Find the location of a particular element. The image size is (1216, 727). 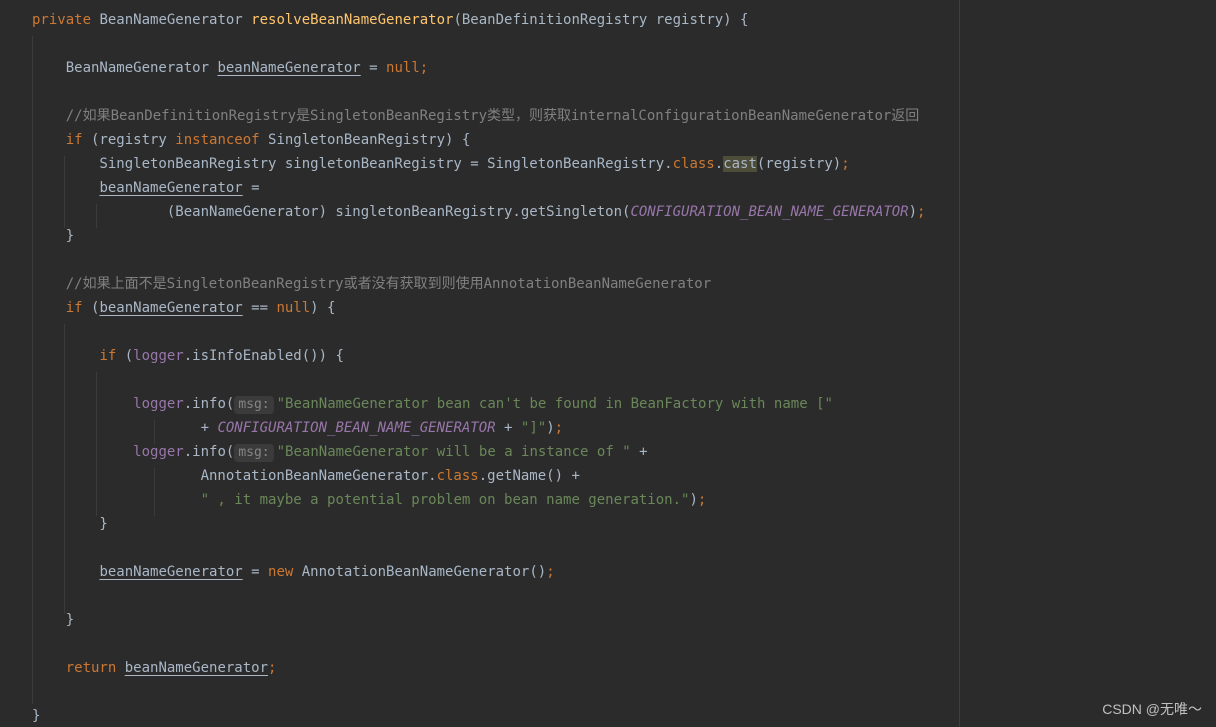

code-line: return beanNameGenerator; is located at coordinates (154, 668).